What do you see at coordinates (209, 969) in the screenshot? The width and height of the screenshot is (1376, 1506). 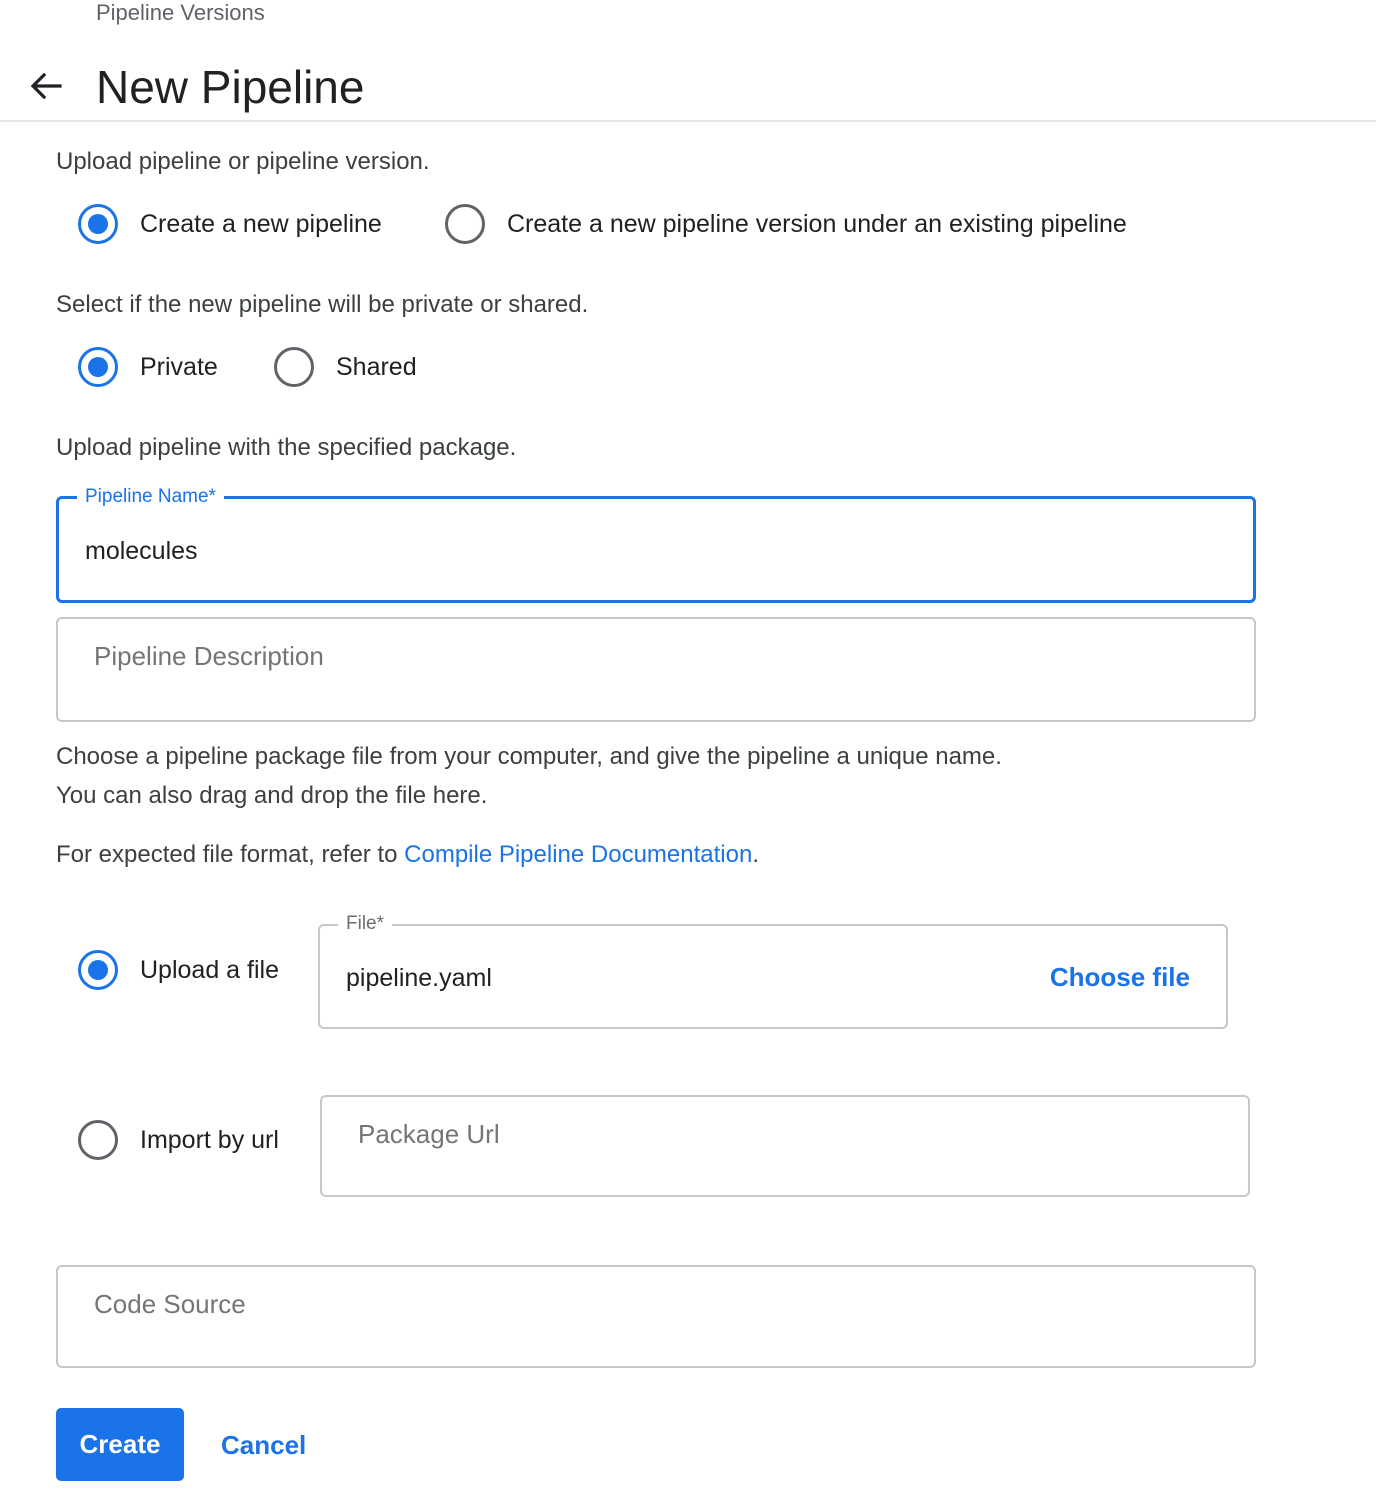 I see `radio-label: Upload a file` at bounding box center [209, 969].